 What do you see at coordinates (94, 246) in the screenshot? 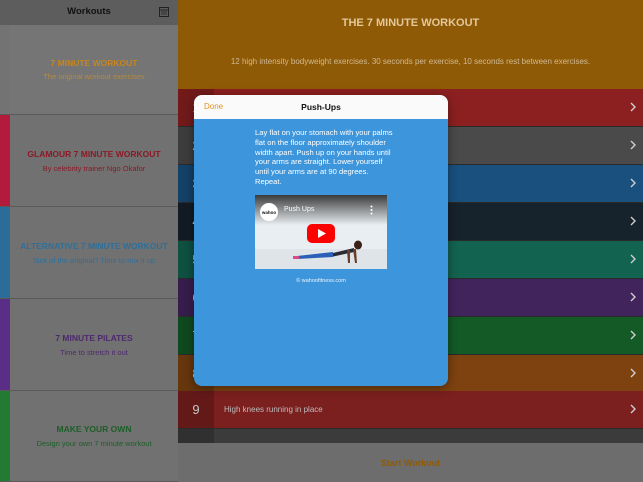
I see `card-title: ALTERNATIVE 7 MINUTE WORKOUT` at bounding box center [94, 246].